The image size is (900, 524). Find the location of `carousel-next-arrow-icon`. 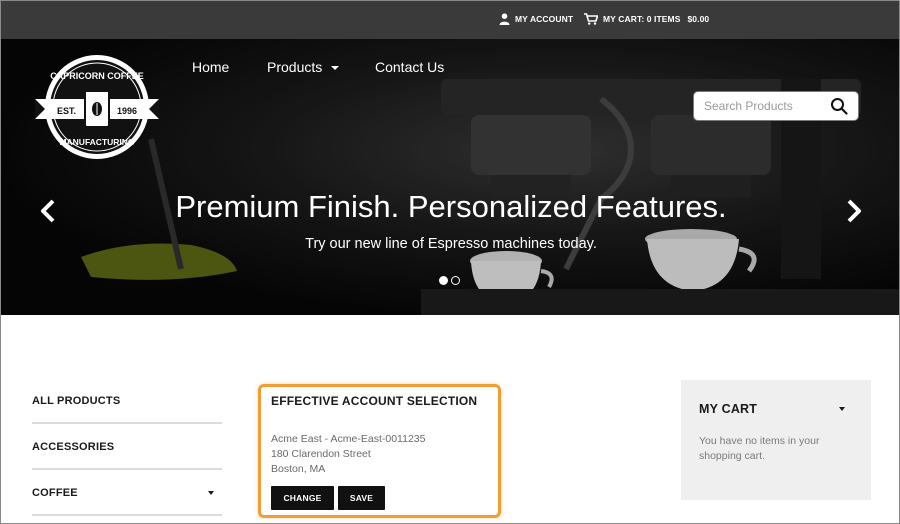

carousel-next-arrow-icon is located at coordinates (854, 211).